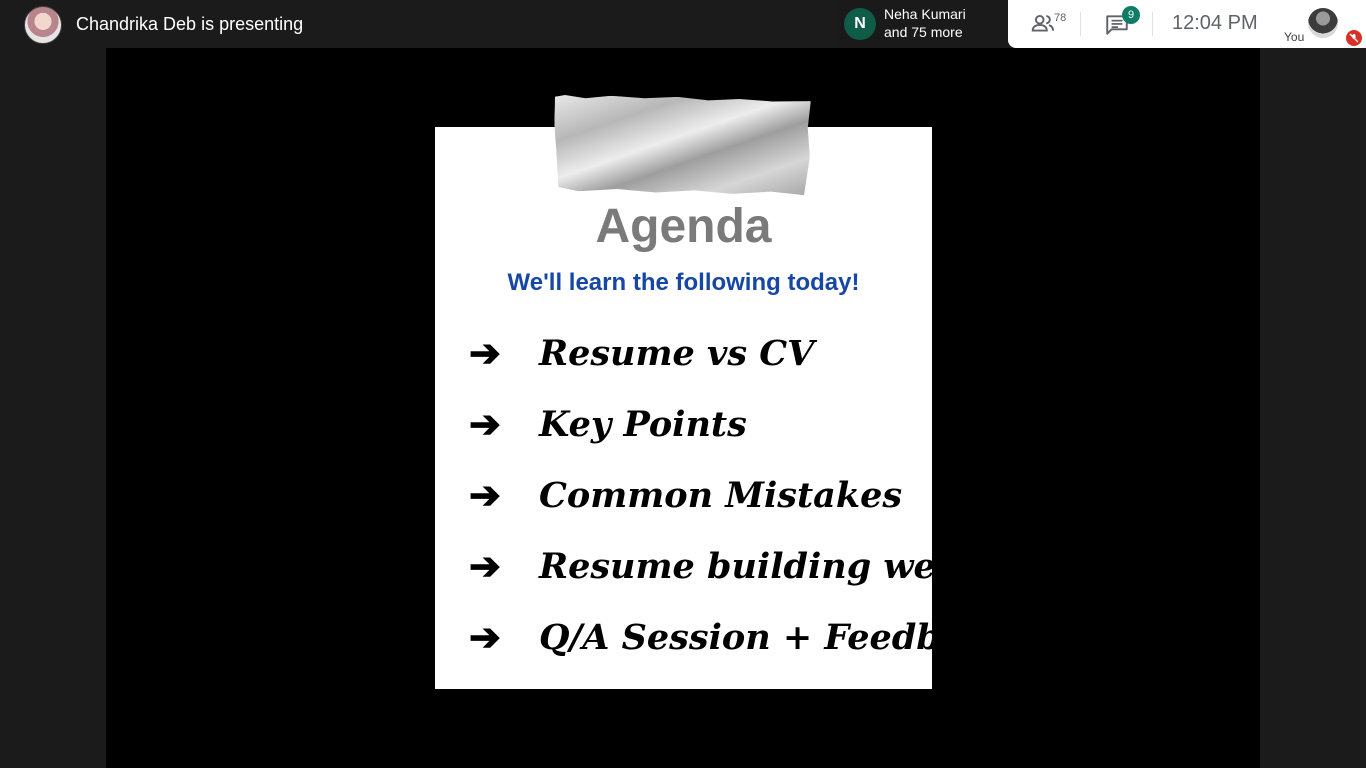  I want to click on people-count: 78, so click(1060, 18).